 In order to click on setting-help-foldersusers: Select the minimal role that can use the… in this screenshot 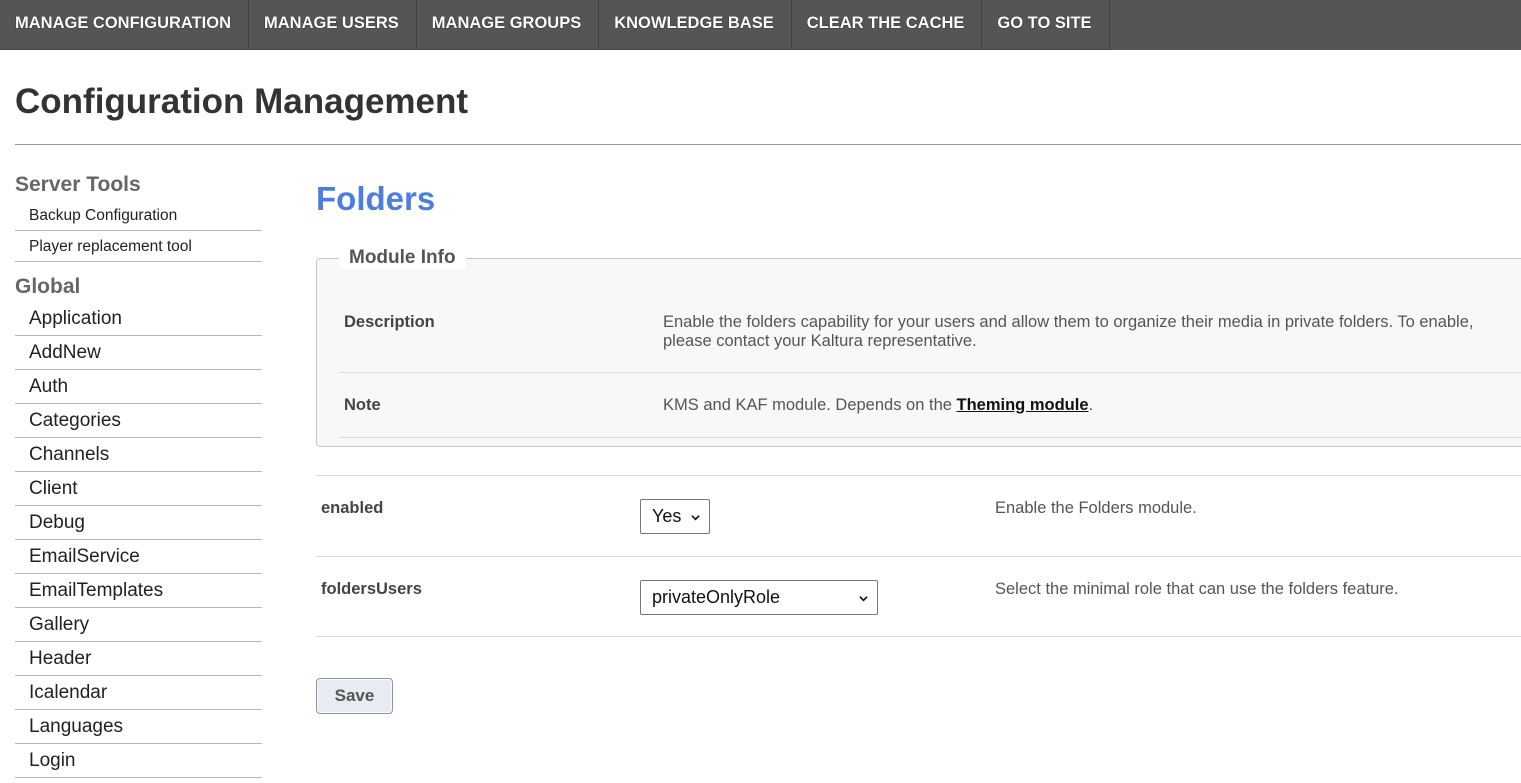, I will do `click(1197, 589)`.